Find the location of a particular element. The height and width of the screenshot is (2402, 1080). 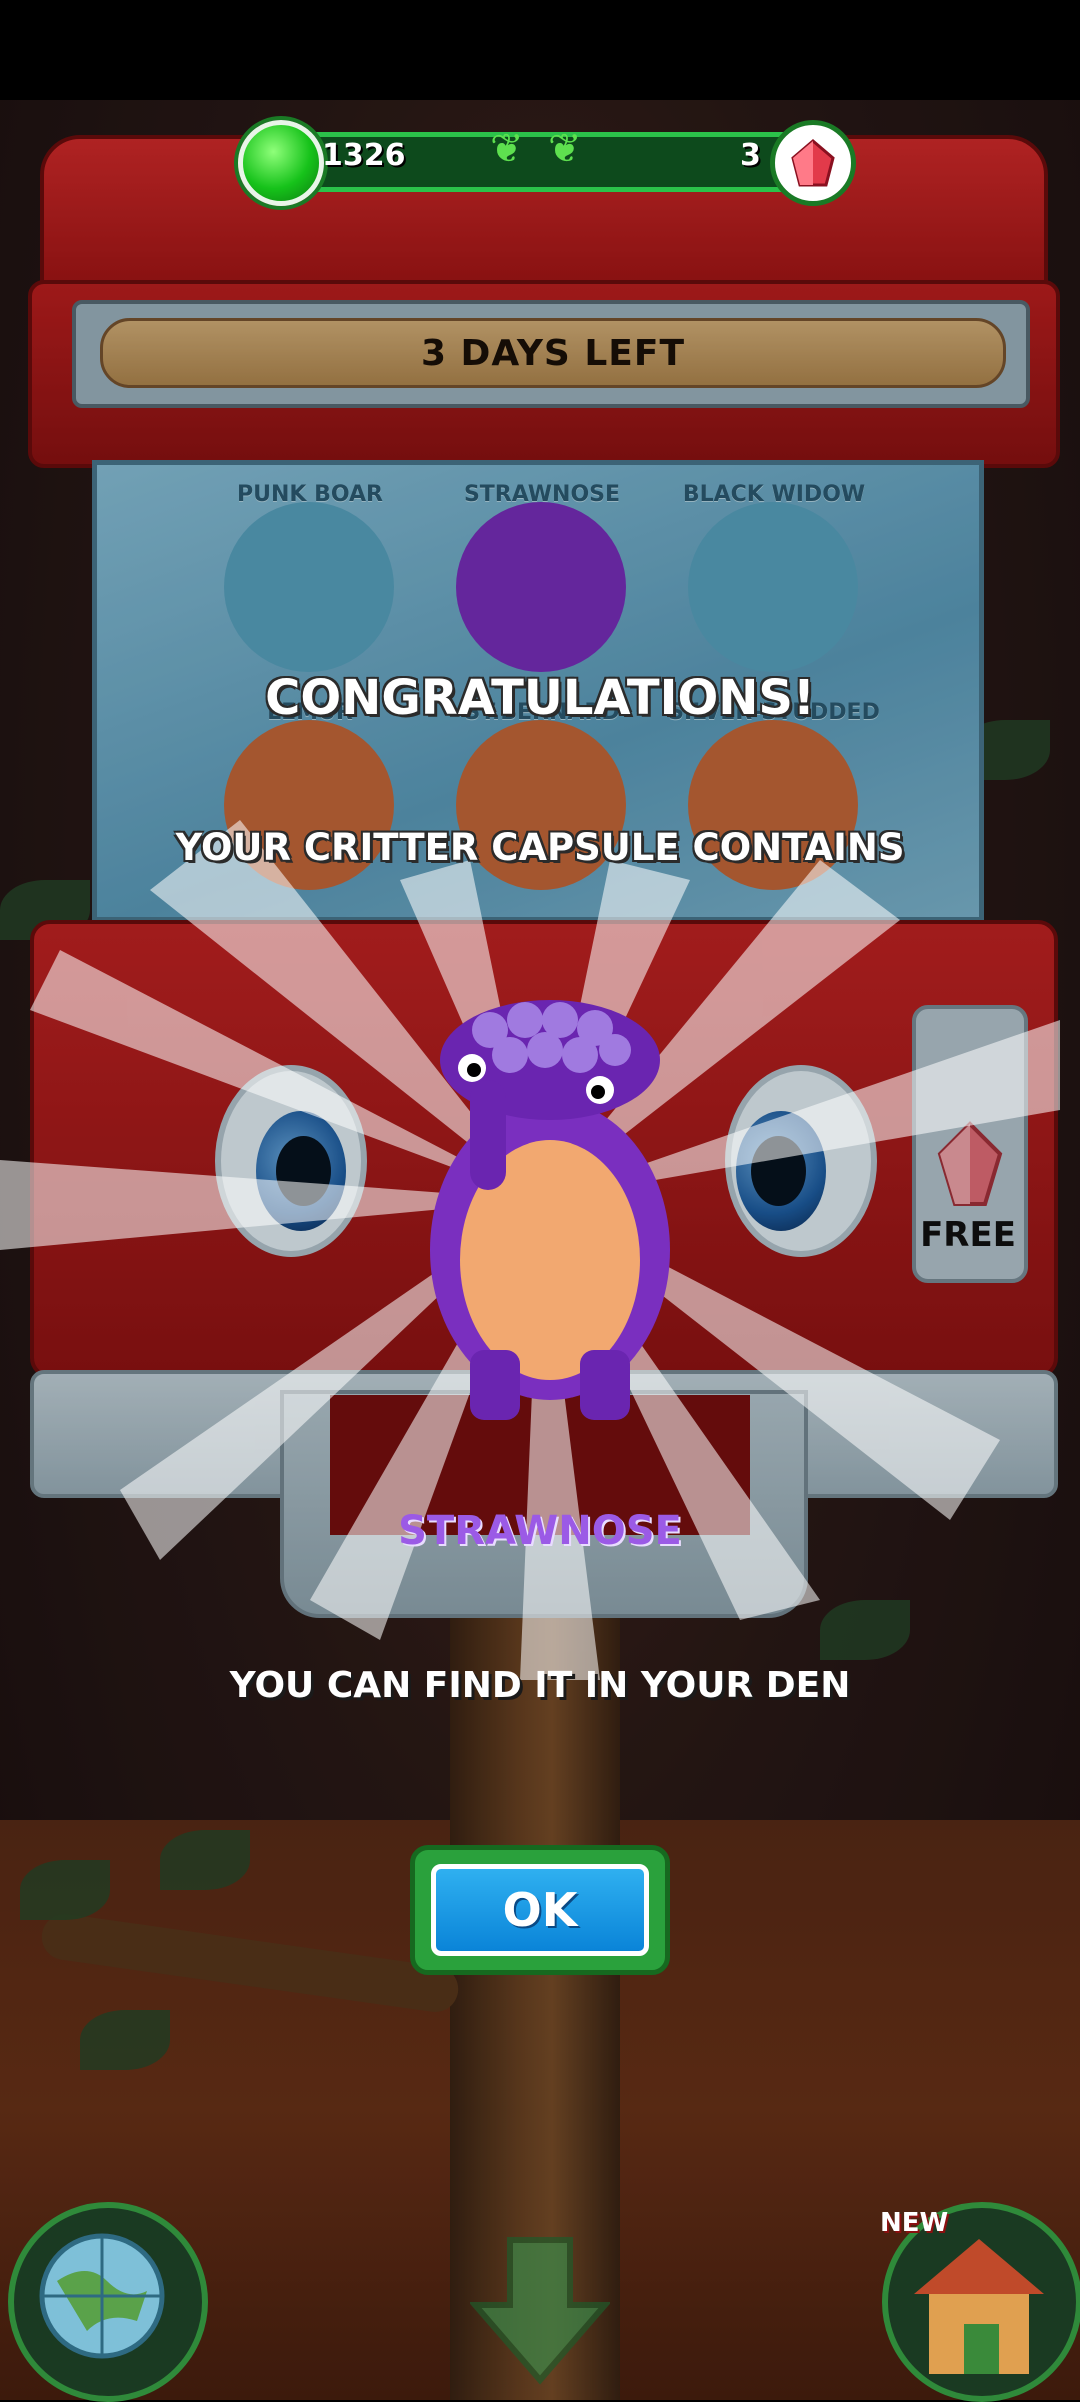

den-house-icon is located at coordinates (979, 2306).